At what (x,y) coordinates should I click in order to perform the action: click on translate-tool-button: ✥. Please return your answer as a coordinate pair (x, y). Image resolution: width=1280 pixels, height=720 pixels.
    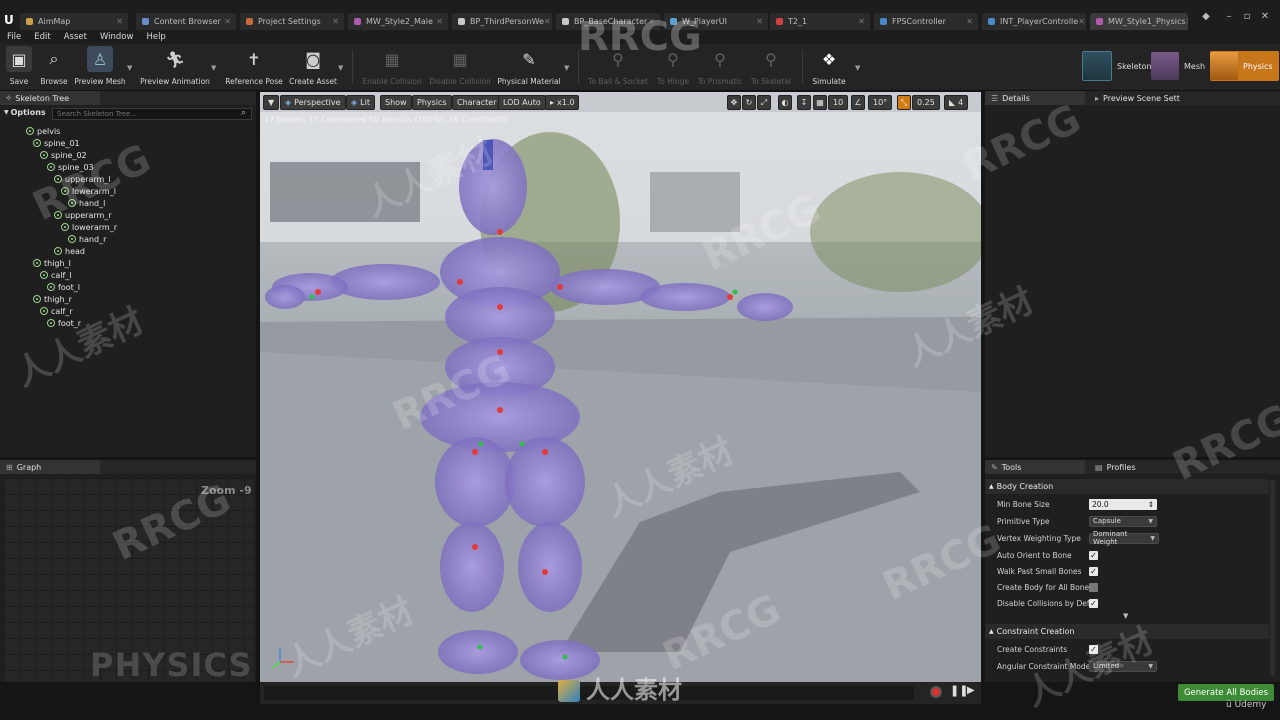
    Looking at the image, I should click on (734, 102).